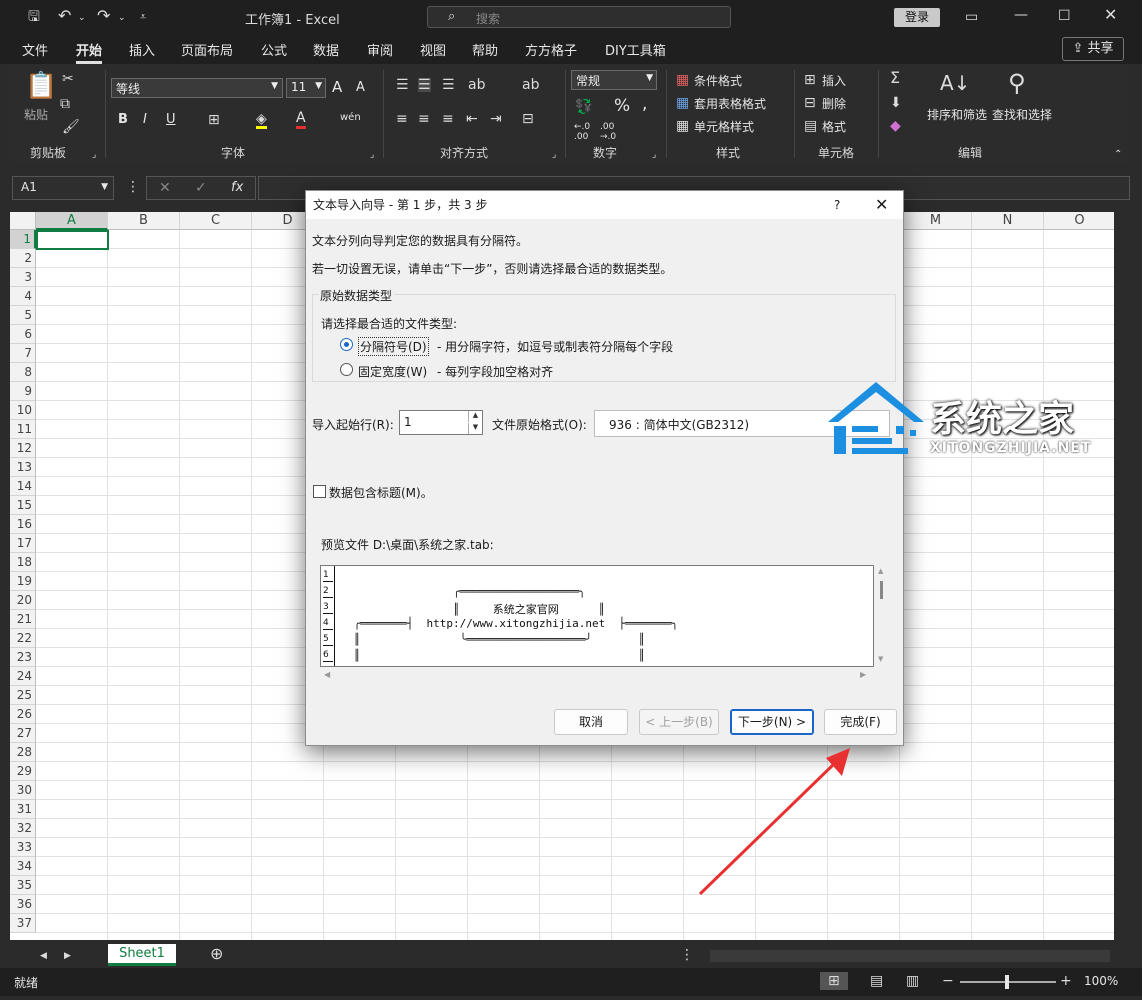 The width and height of the screenshot is (1142, 1000). I want to click on paste-label: 粘贴, so click(36, 114).